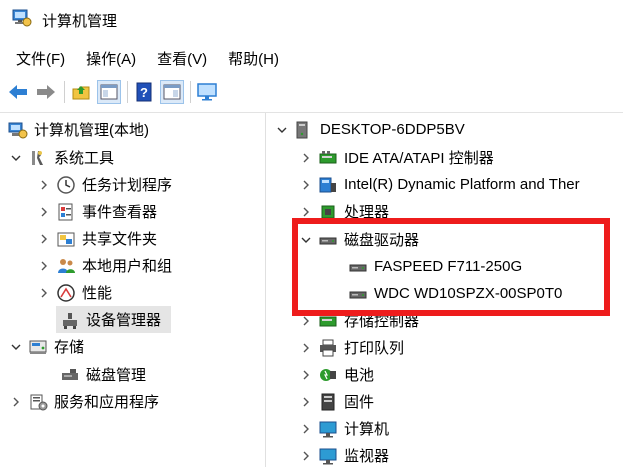 This screenshot has width=623, height=467. I want to click on back-button, so click(18, 92).